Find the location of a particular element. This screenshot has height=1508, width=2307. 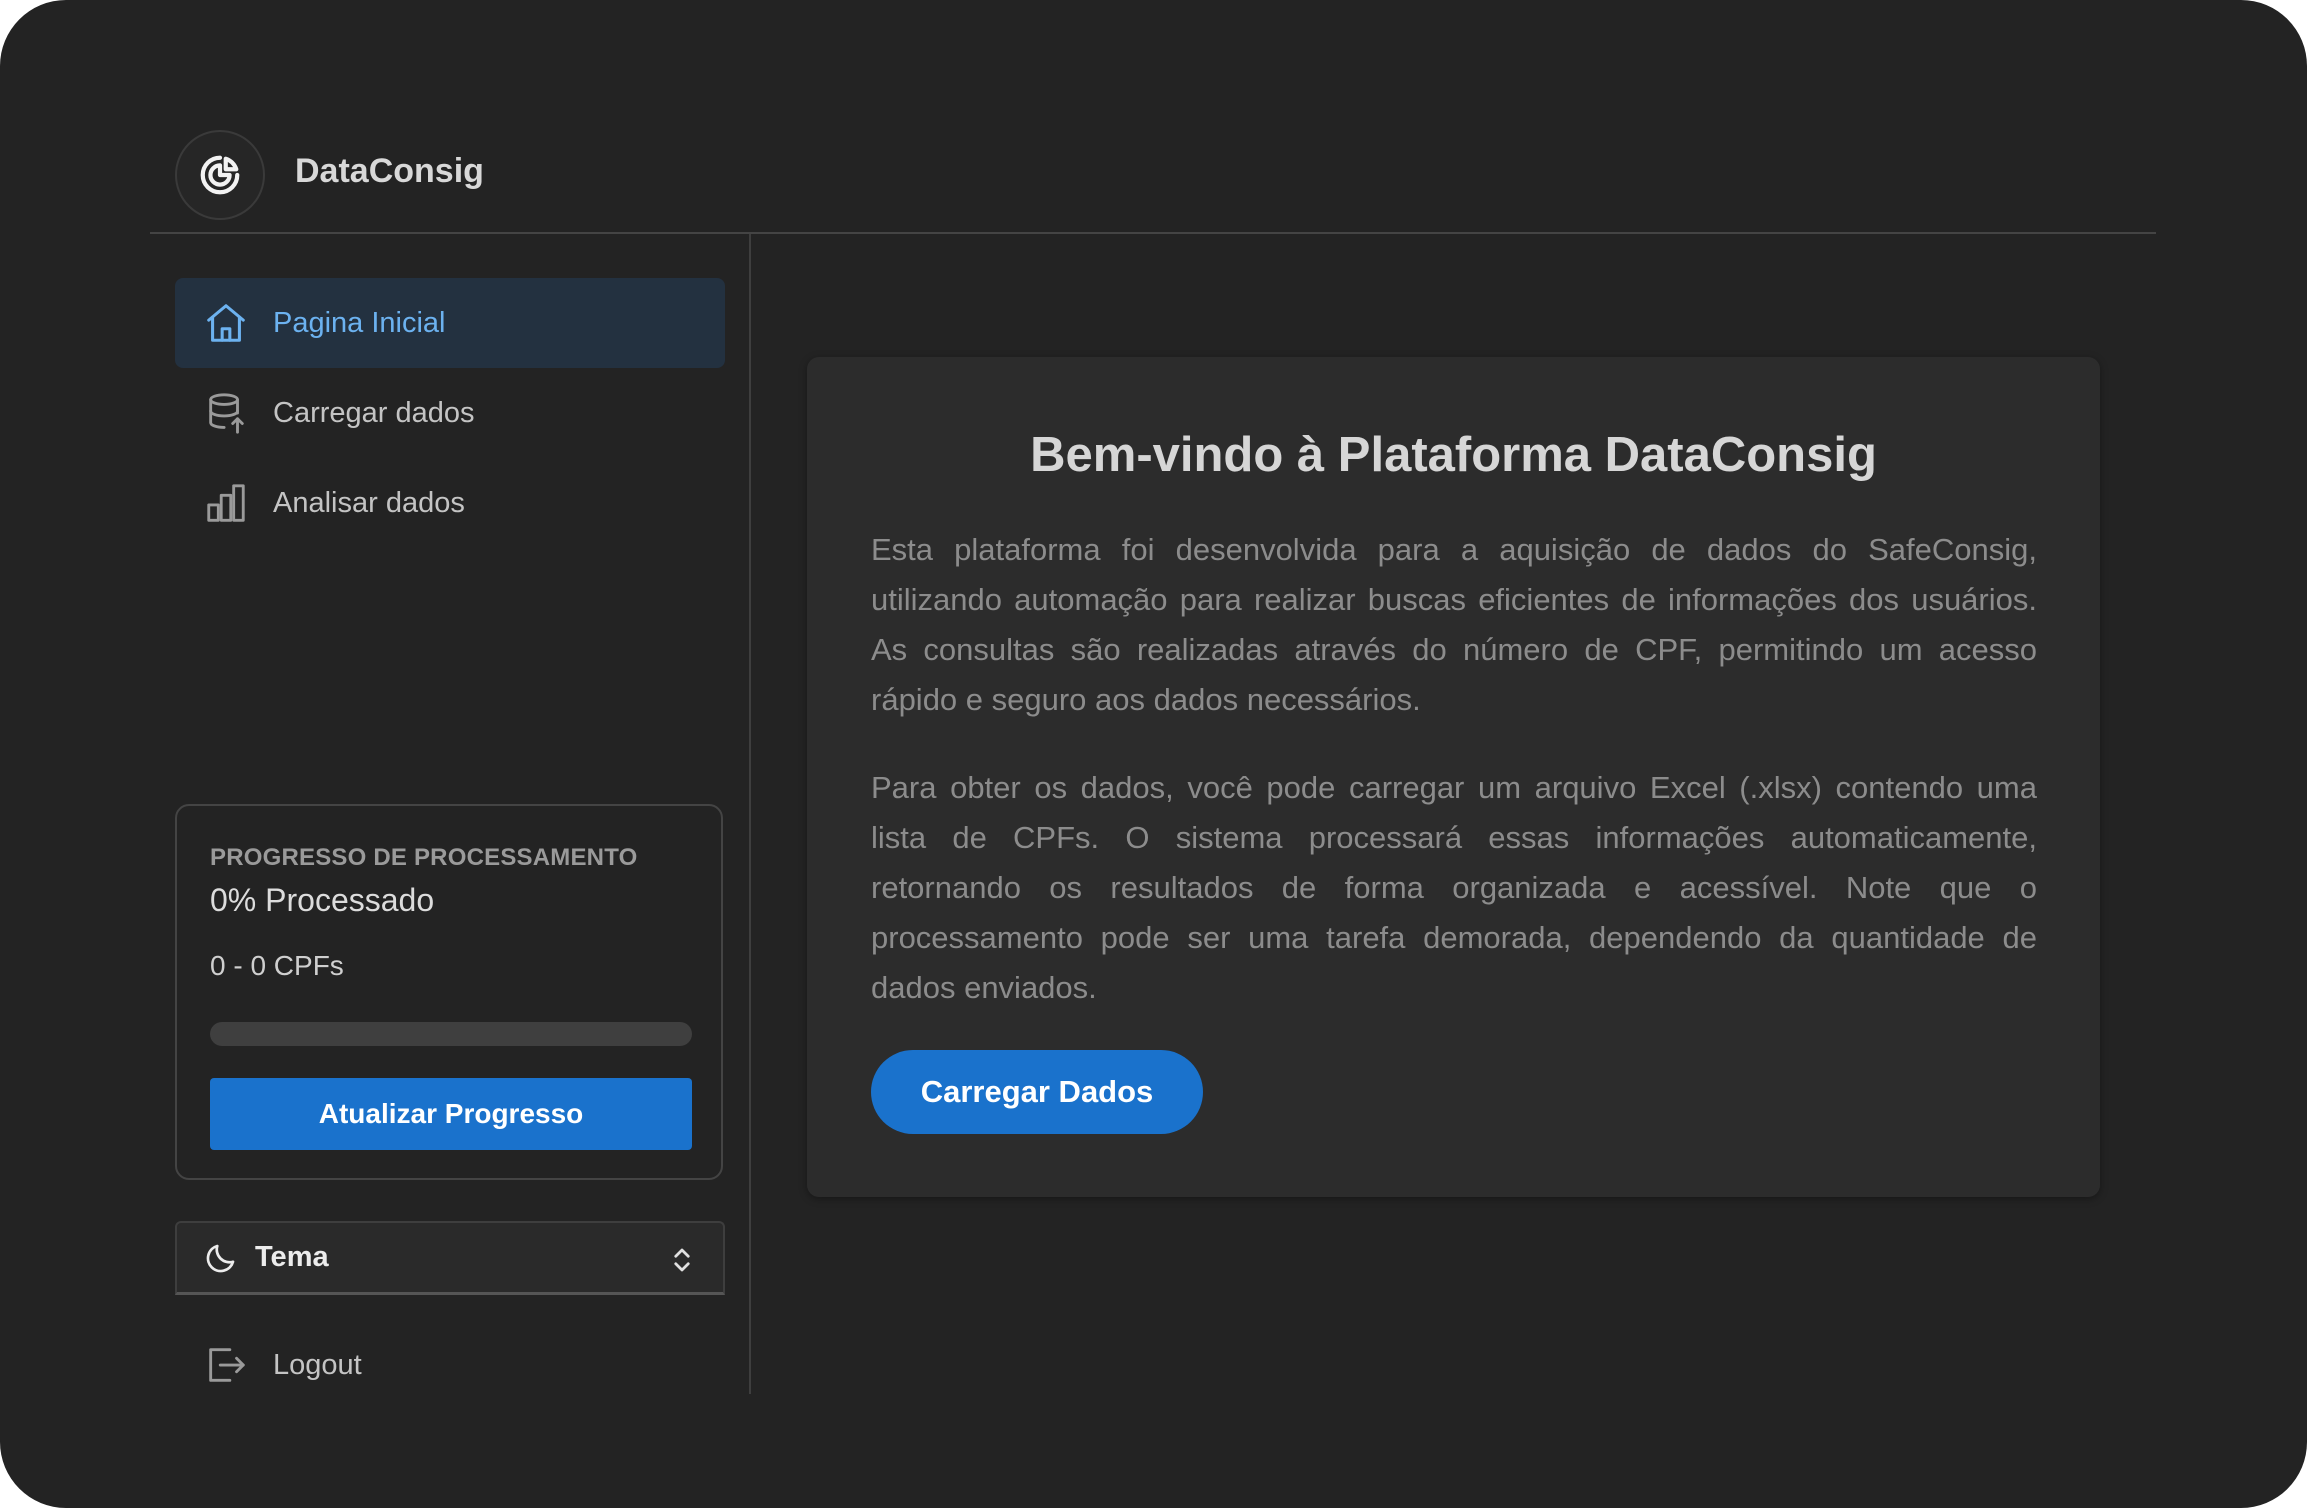

app-header: DataConsig is located at coordinates (1153, 182).